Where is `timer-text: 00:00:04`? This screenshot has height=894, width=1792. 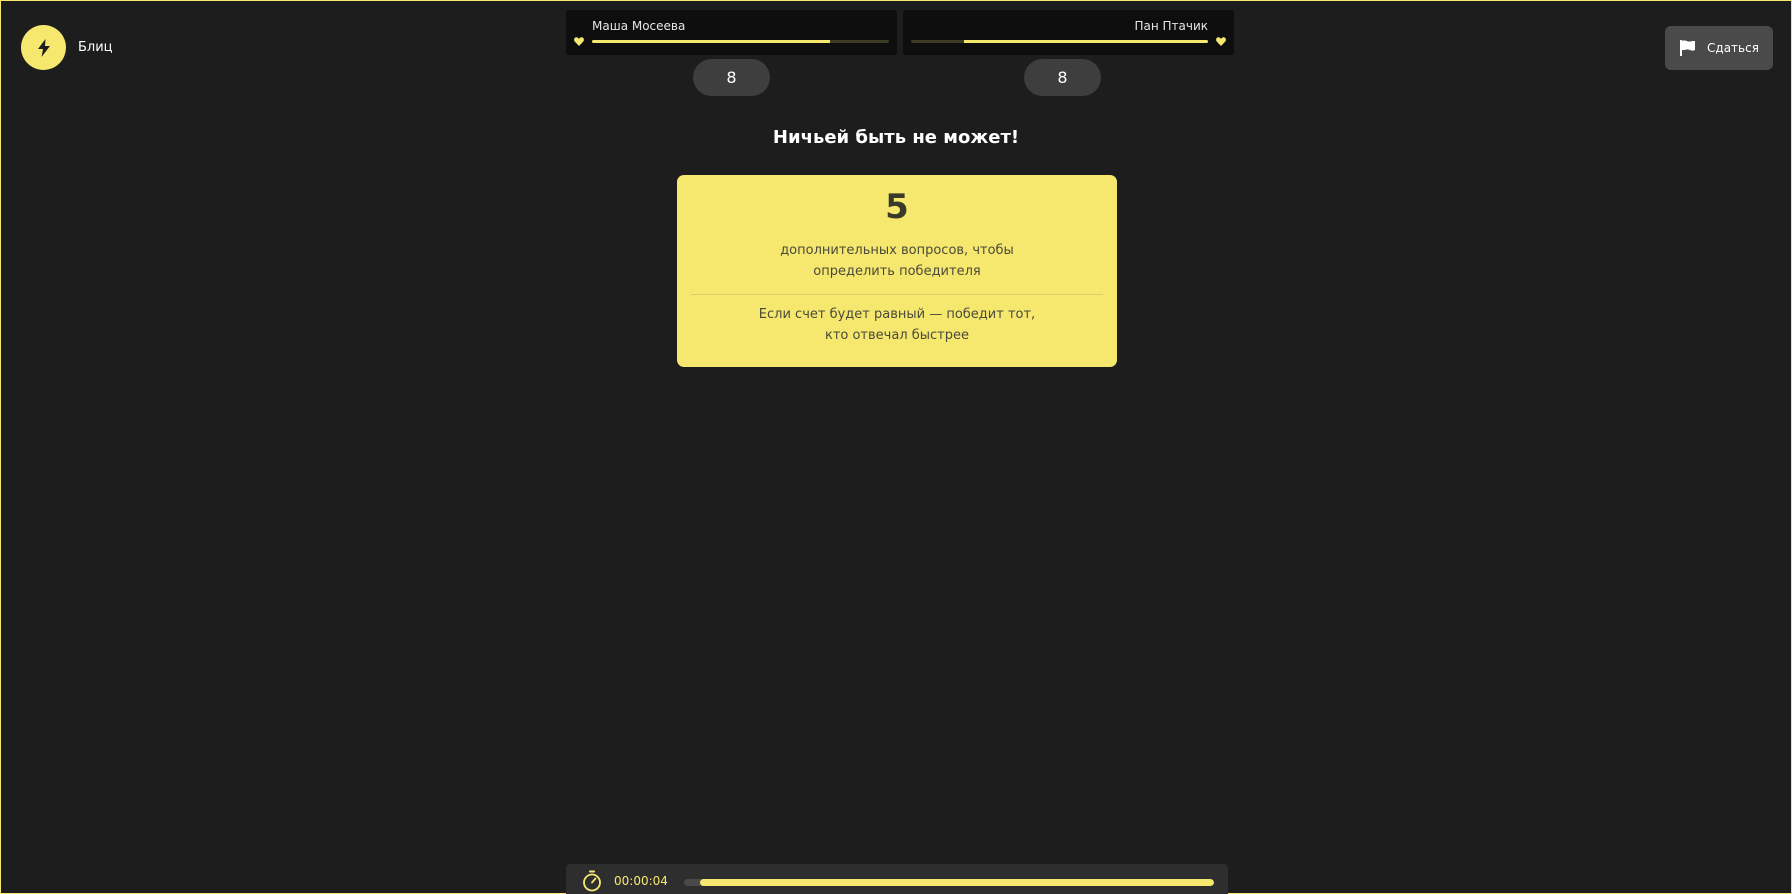
timer-text: 00:00:04 is located at coordinates (641, 881).